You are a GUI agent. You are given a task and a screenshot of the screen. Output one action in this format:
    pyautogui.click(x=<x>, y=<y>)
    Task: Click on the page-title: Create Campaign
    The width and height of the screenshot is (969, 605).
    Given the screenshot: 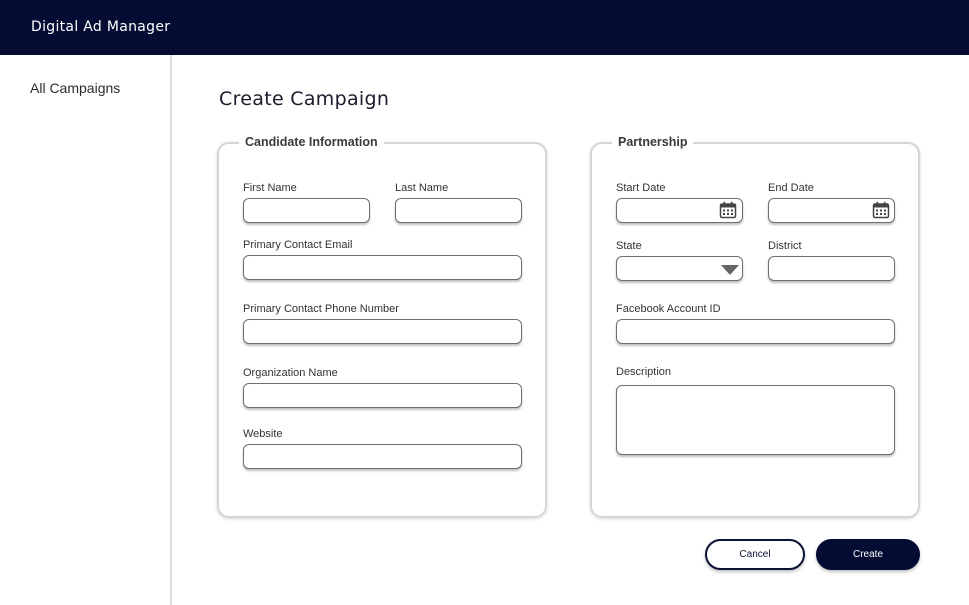 What is the action you would take?
    pyautogui.click(x=304, y=99)
    